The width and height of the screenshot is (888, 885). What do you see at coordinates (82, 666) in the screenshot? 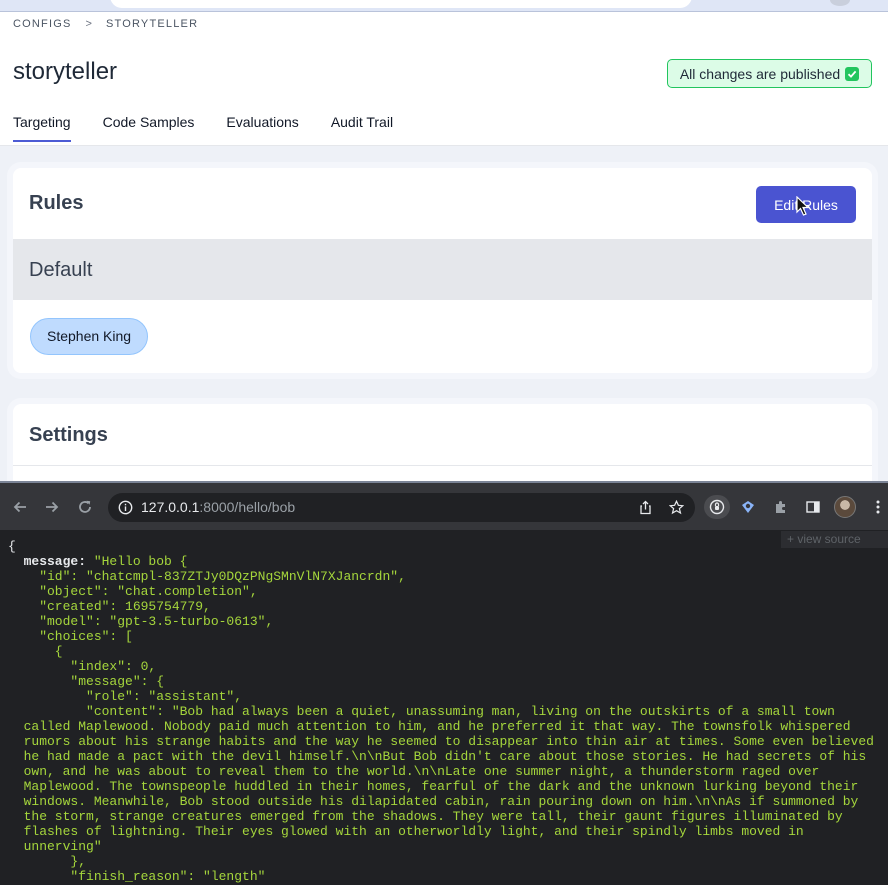
I see `json-line: "index": 0,` at bounding box center [82, 666].